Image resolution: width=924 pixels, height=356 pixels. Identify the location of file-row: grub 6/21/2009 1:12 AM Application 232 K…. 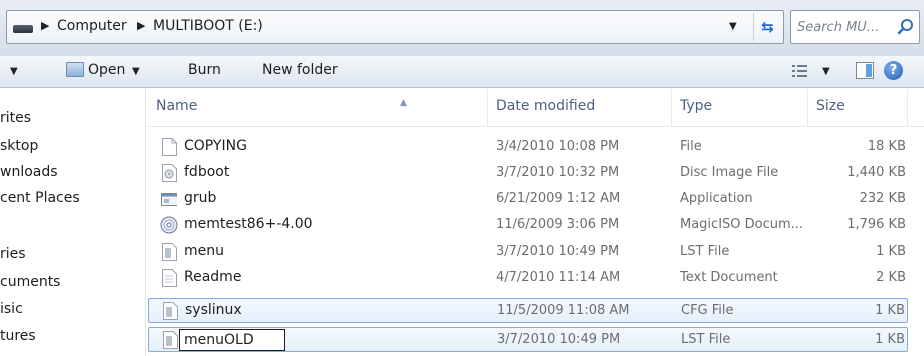
(528, 198).